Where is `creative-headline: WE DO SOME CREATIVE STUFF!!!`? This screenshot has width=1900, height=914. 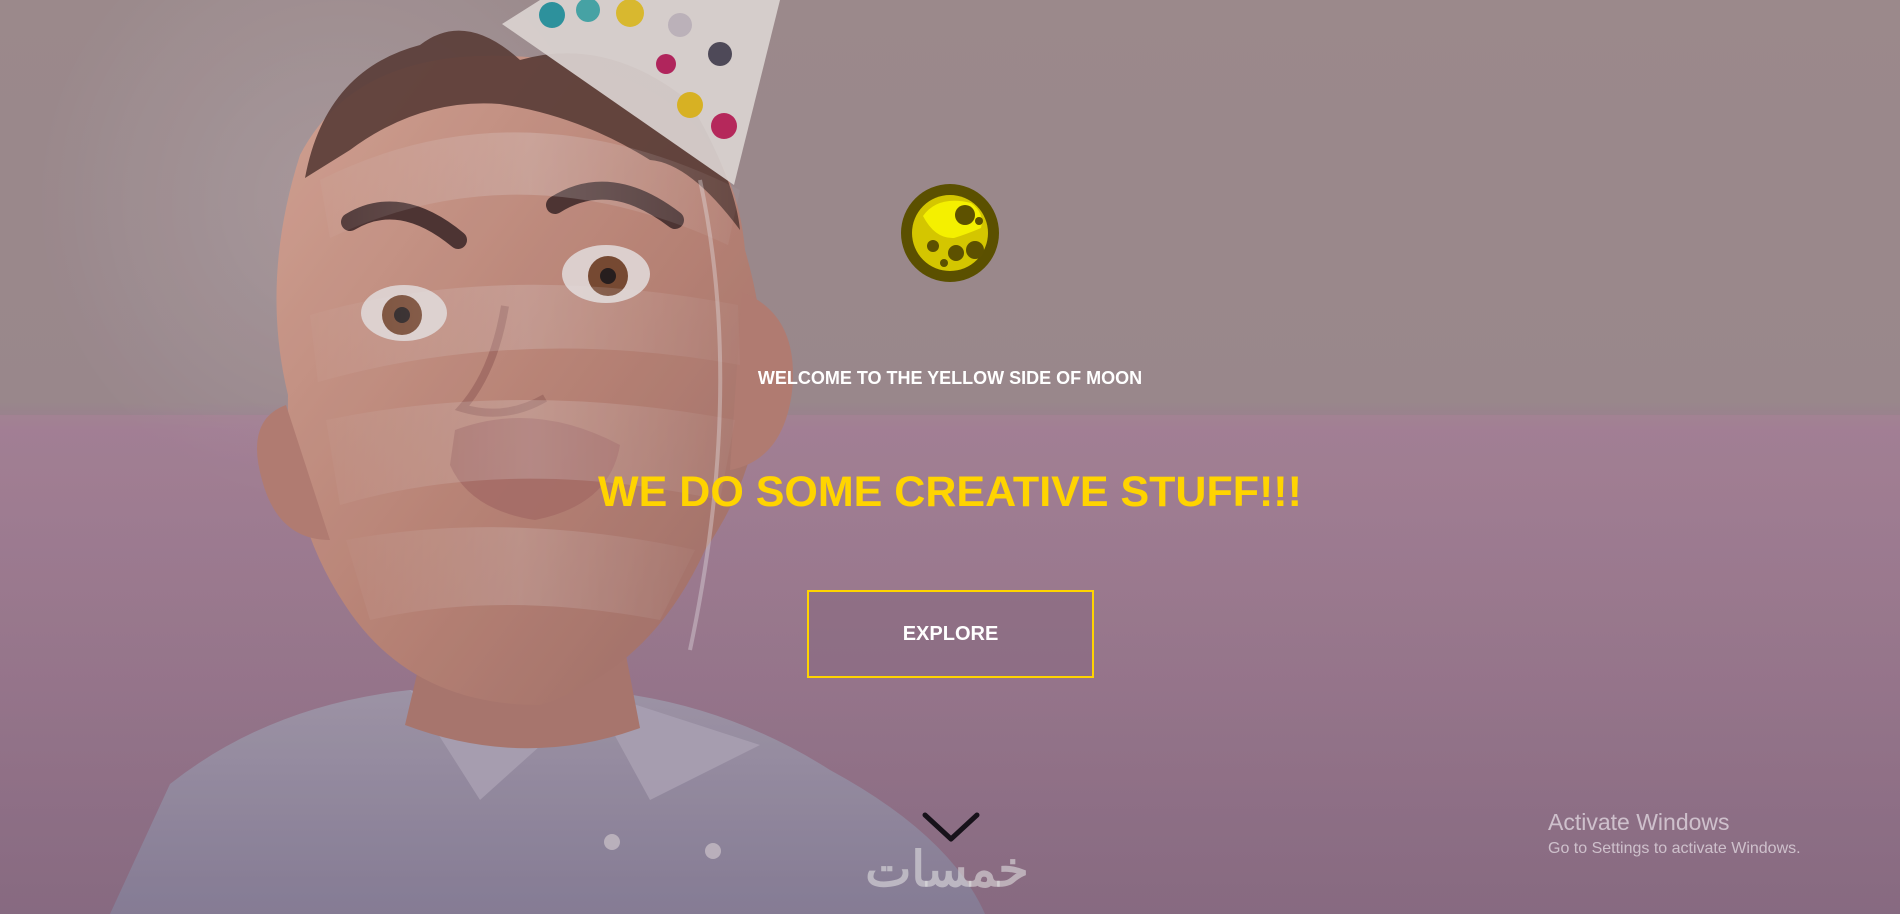 creative-headline: WE DO SOME CREATIVE STUFF!!! is located at coordinates (950, 491).